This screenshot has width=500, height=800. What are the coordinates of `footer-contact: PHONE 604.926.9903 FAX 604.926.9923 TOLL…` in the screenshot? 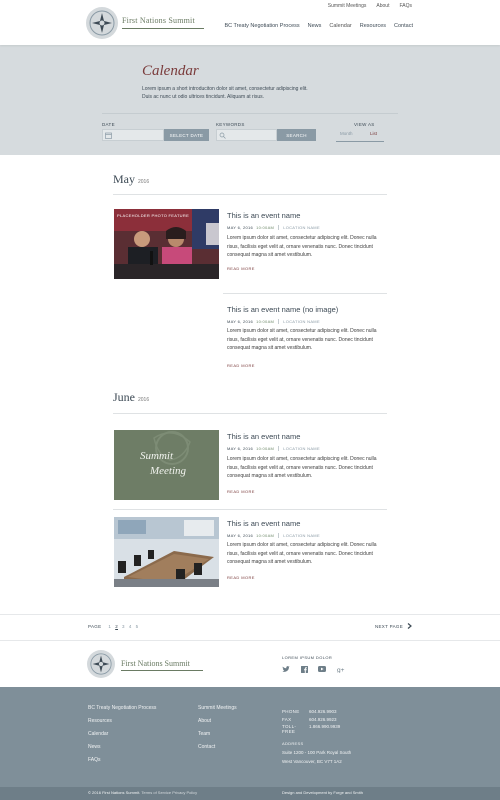 It's located at (311, 723).